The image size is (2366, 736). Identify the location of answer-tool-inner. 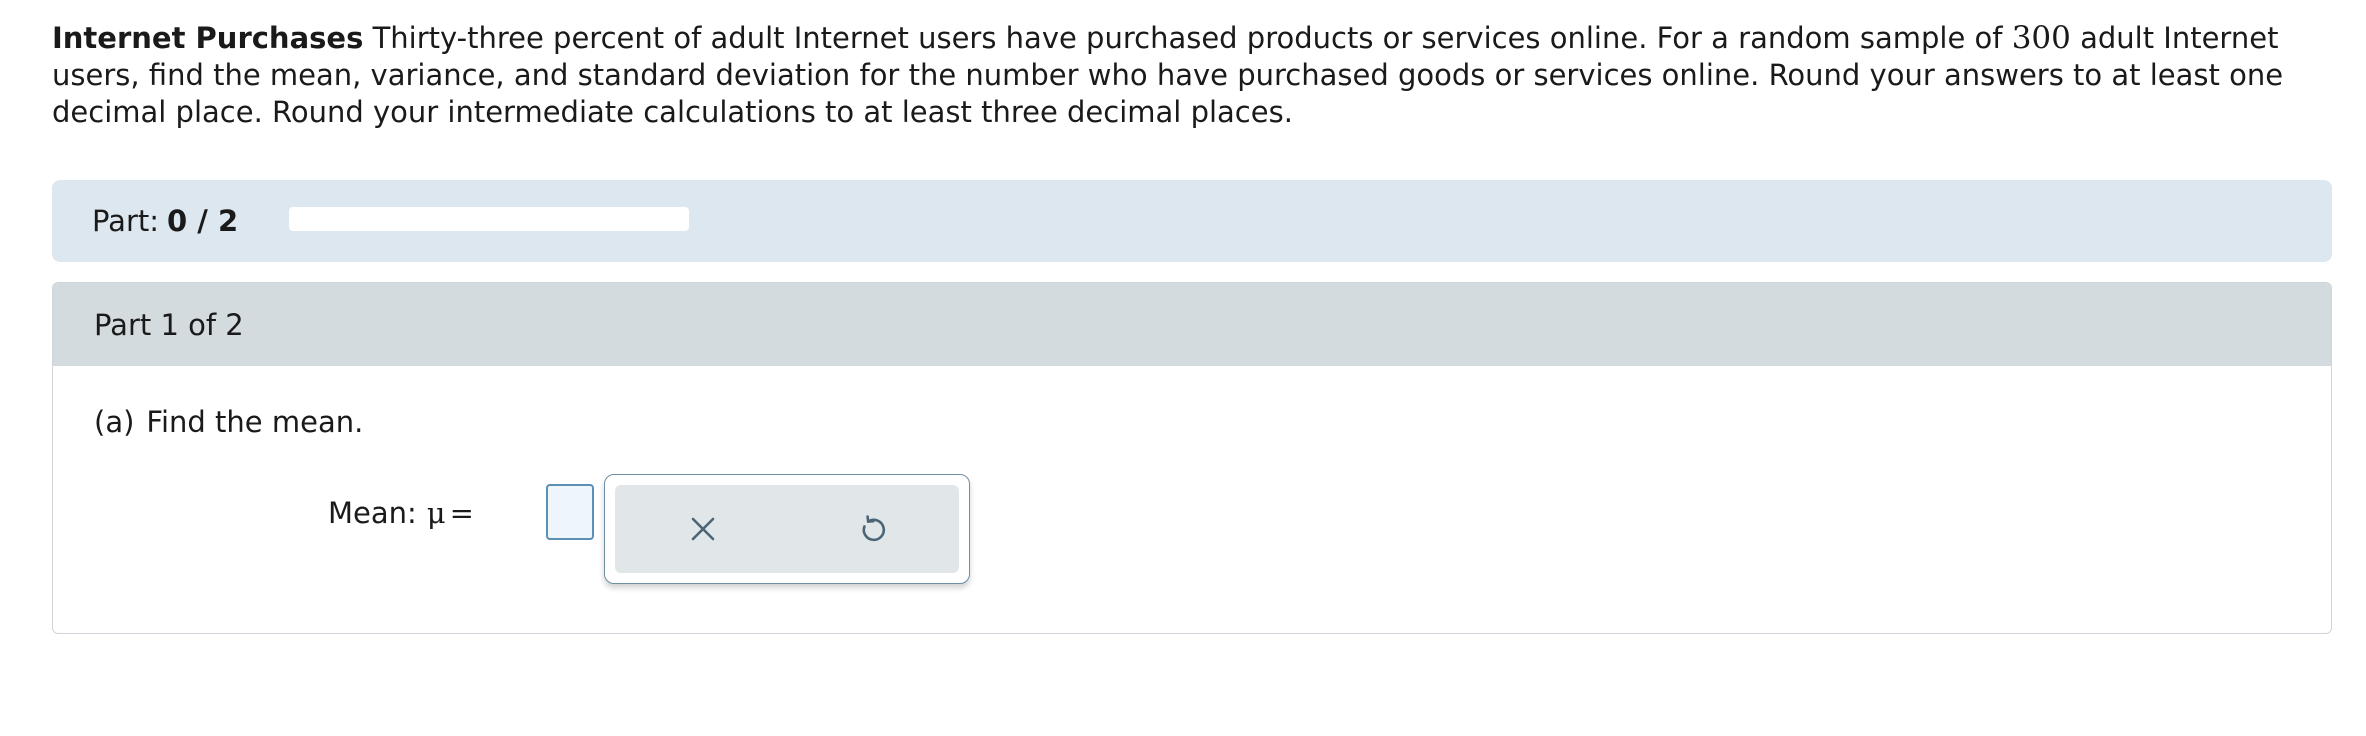
(787, 529).